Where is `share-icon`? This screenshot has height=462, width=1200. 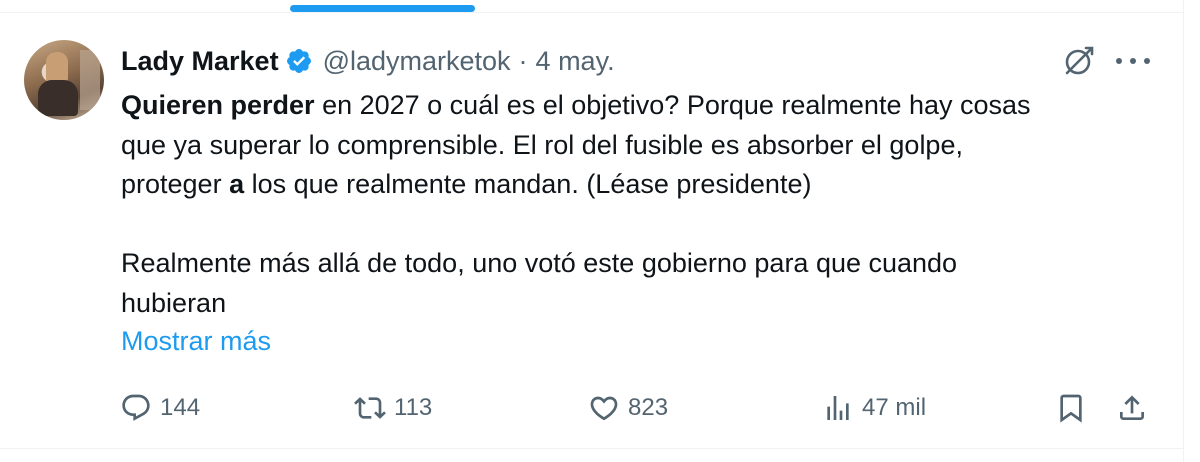 share-icon is located at coordinates (1132, 407).